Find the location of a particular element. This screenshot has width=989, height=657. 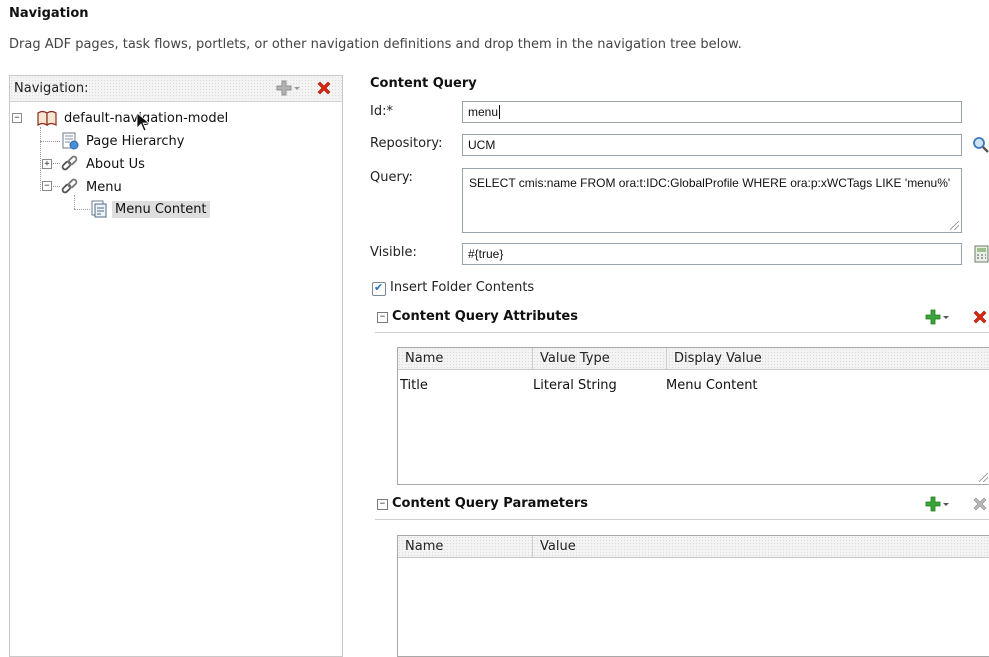

tree-node-default-navigation-model: default-navigation-model is located at coordinates (134, 118).